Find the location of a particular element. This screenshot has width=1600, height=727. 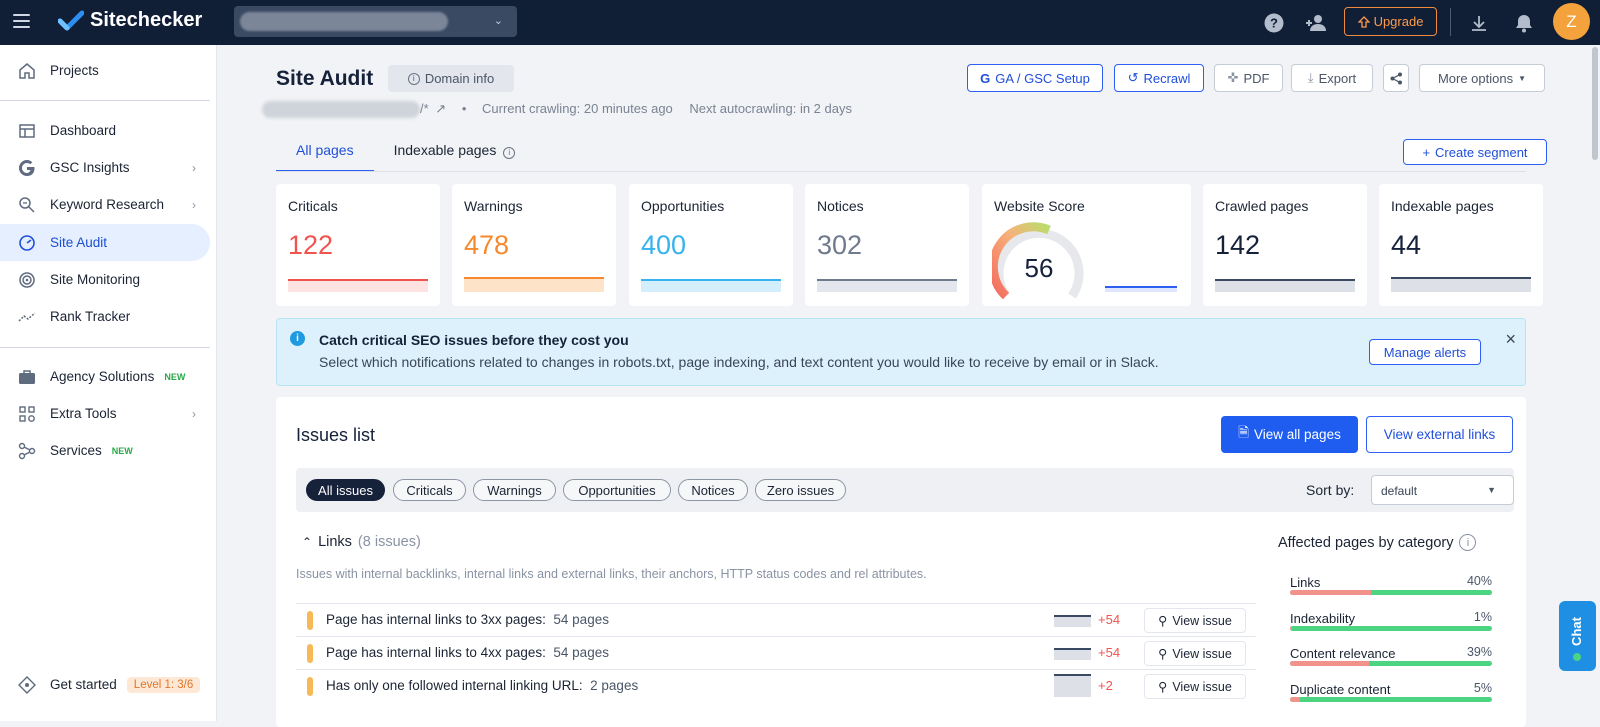

notifications-bell-icon is located at coordinates (1524, 23).